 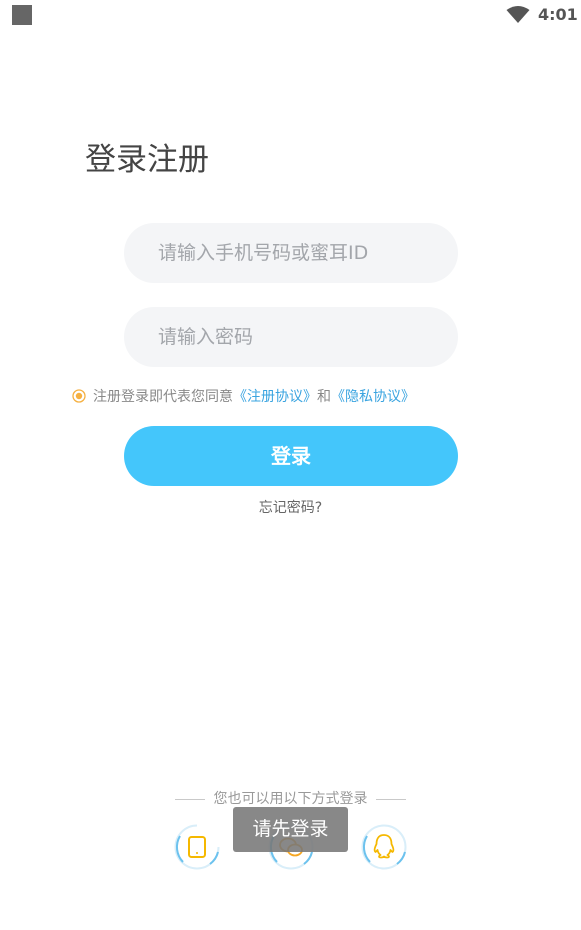 I want to click on forgot-password-label: 忘记密码?, so click(x=290, y=508).